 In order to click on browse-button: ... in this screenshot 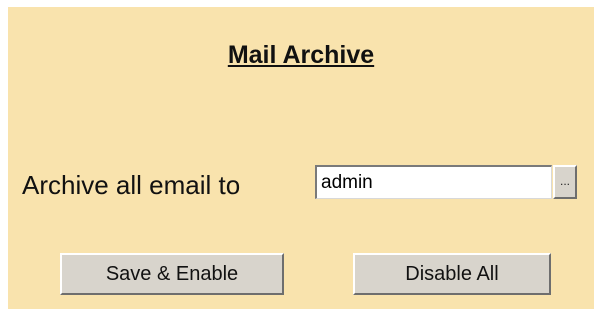, I will do `click(565, 182)`.